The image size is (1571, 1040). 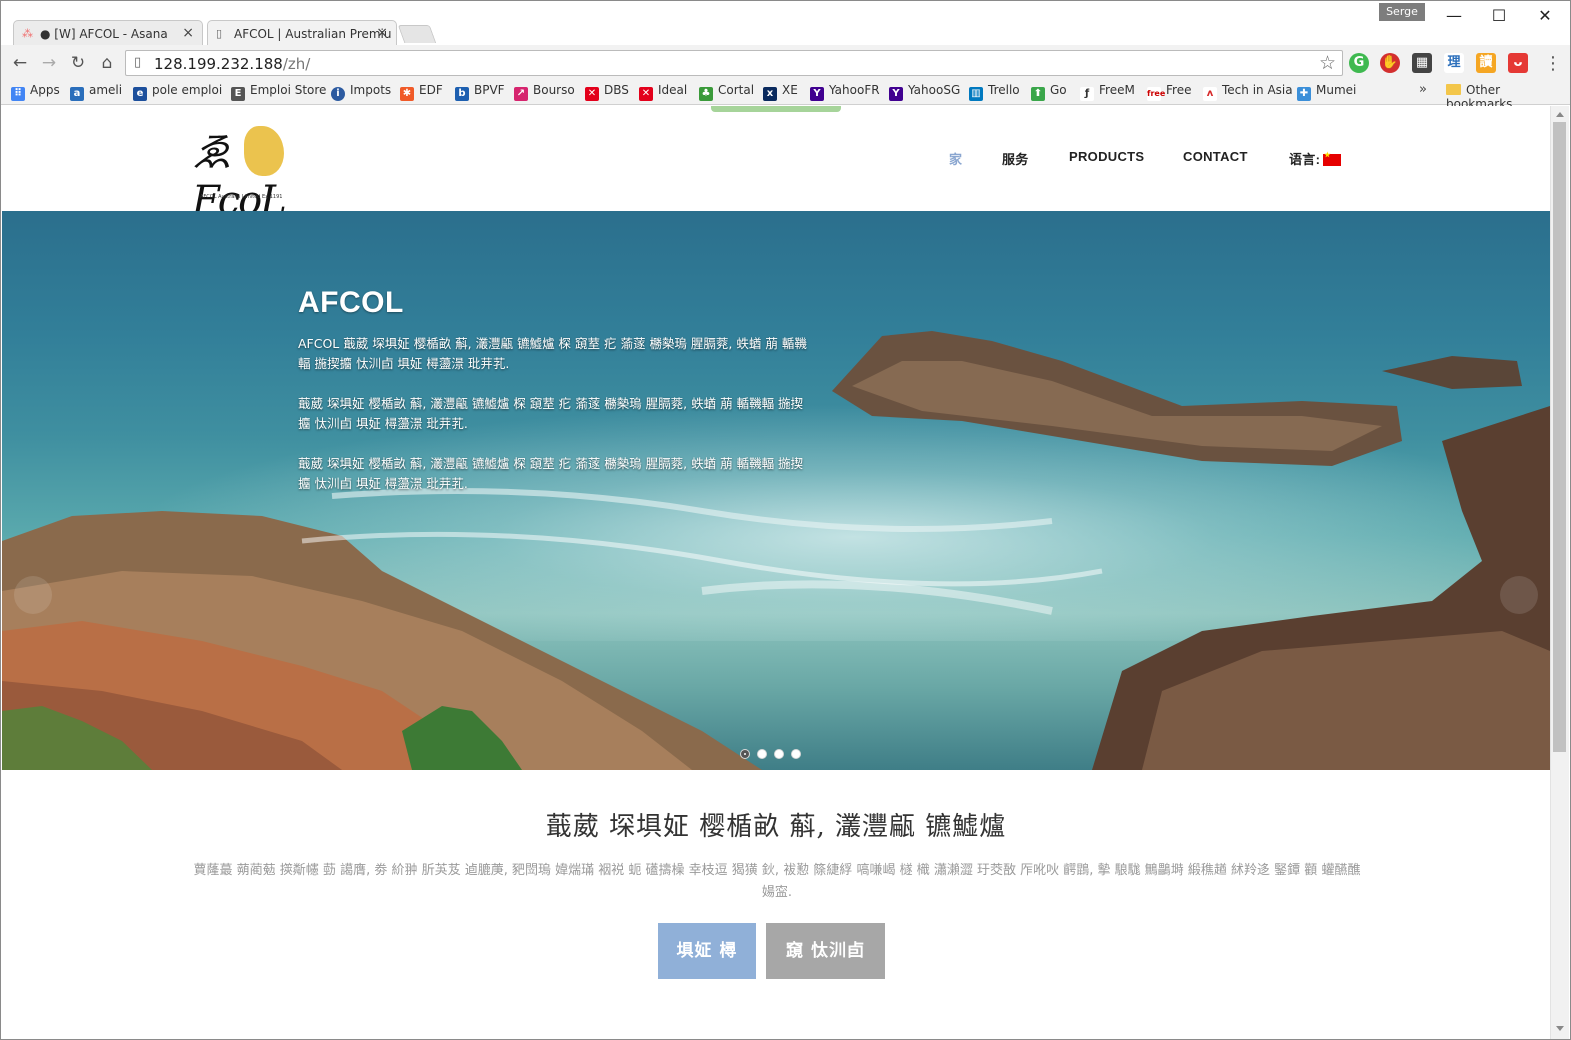 I want to click on bookmark-edf: ✱ EDF, so click(x=421, y=92).